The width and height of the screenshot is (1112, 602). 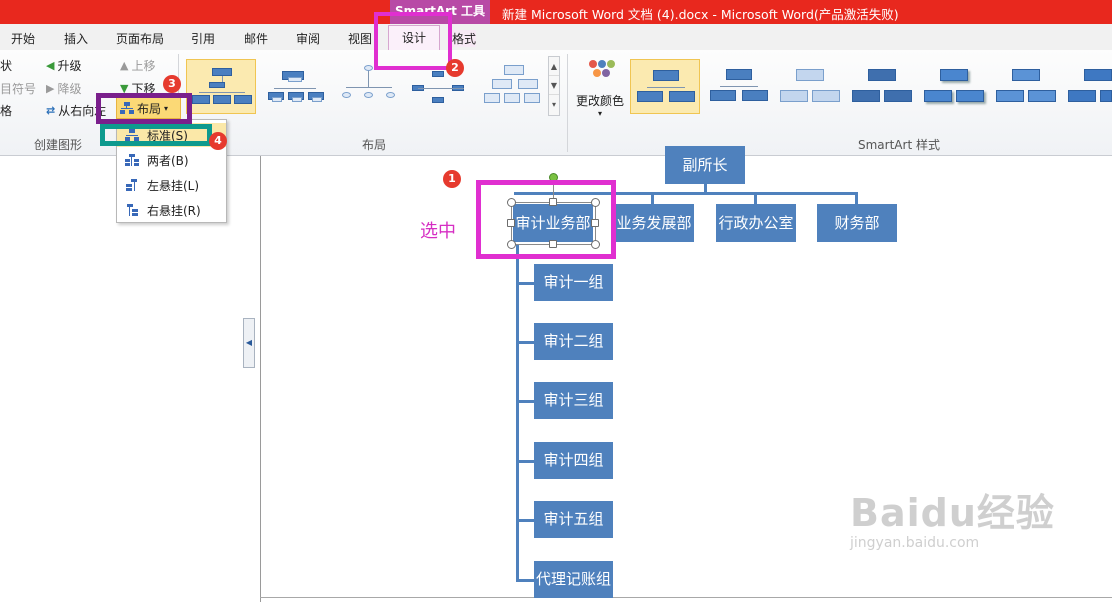 What do you see at coordinates (171, 210) in the screenshot?
I see `menu-item-right-hanging: 右悬挂(R)` at bounding box center [171, 210].